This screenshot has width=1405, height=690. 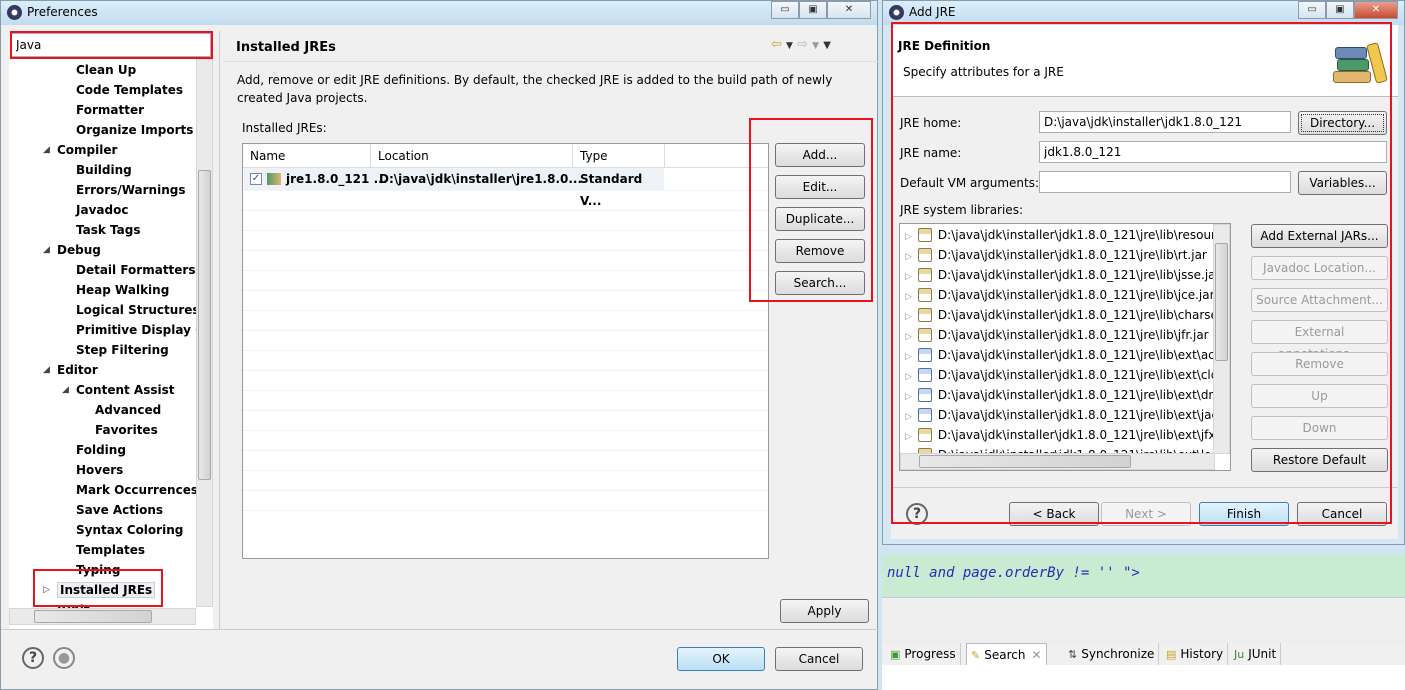 What do you see at coordinates (138, 310) in the screenshot?
I see `tree-item-logical-structures: Logical Structures` at bounding box center [138, 310].